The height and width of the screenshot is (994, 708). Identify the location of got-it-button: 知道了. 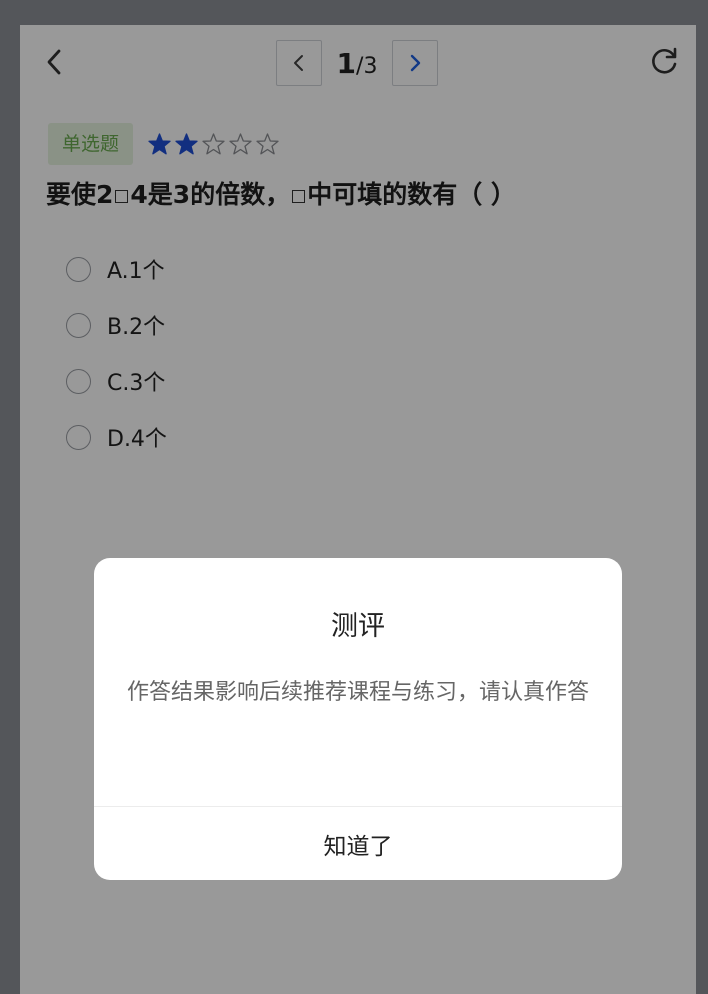
(358, 843).